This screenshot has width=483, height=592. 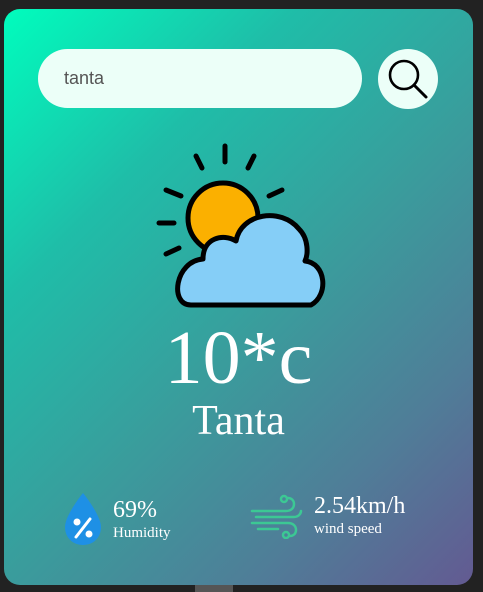 What do you see at coordinates (135, 510) in the screenshot?
I see `humidity-value: 69%` at bounding box center [135, 510].